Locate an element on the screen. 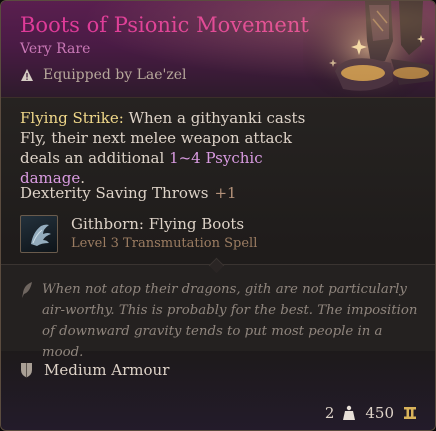  shield-icon is located at coordinates (26, 370).